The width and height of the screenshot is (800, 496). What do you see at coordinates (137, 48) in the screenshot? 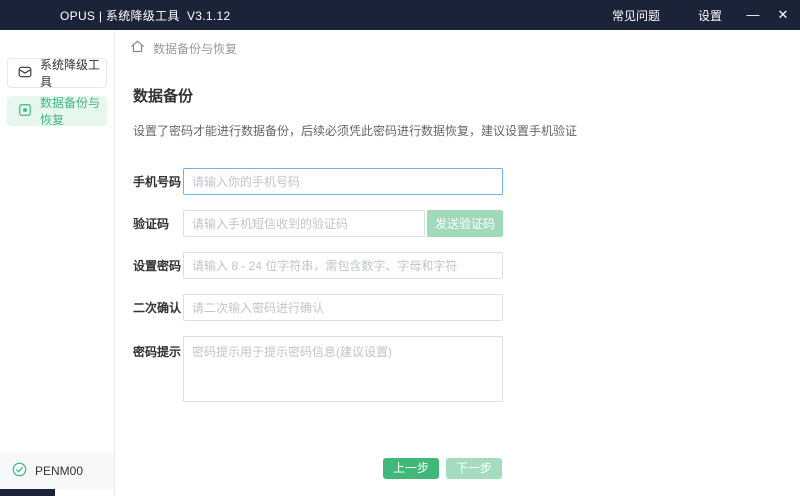
I see `home-icon` at bounding box center [137, 48].